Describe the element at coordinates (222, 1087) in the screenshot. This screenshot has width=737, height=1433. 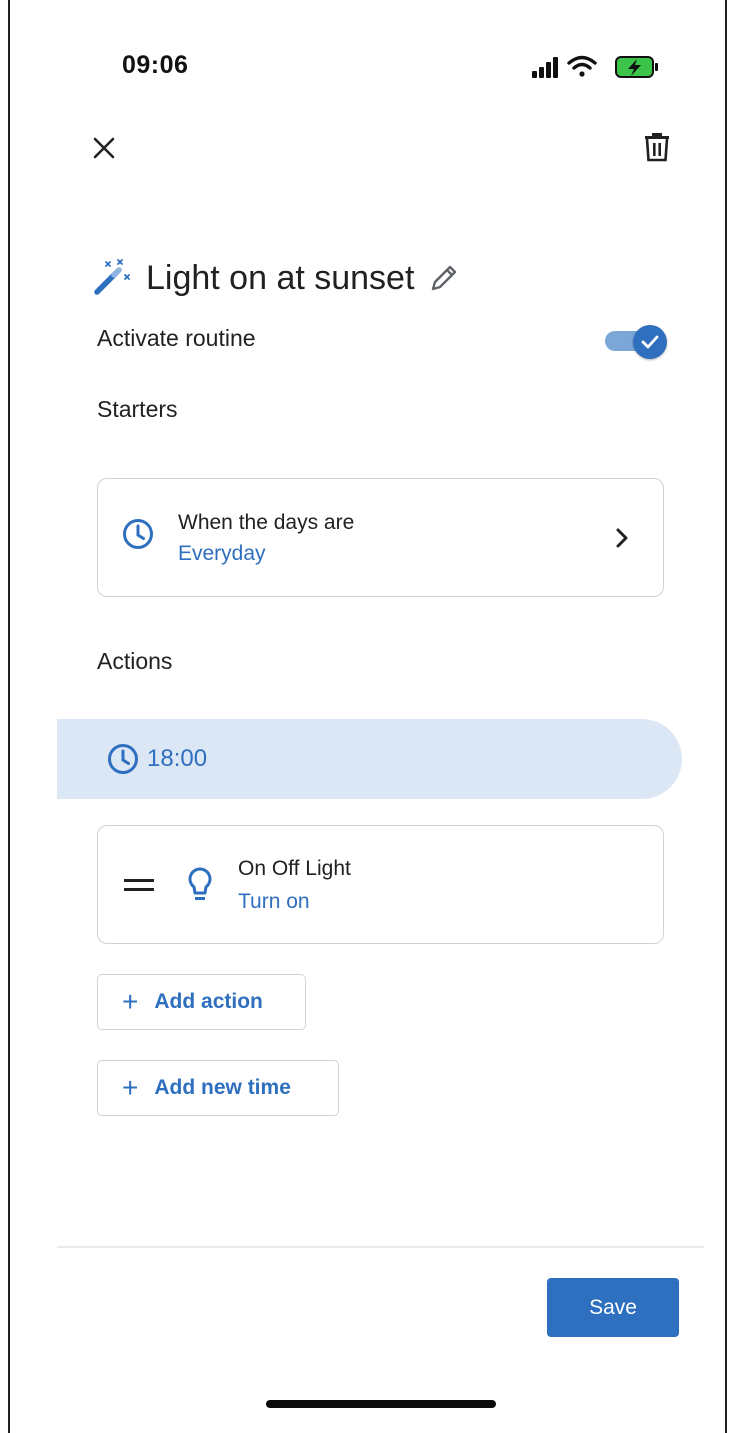
I see `add-new-time-label: Add new time` at that location.